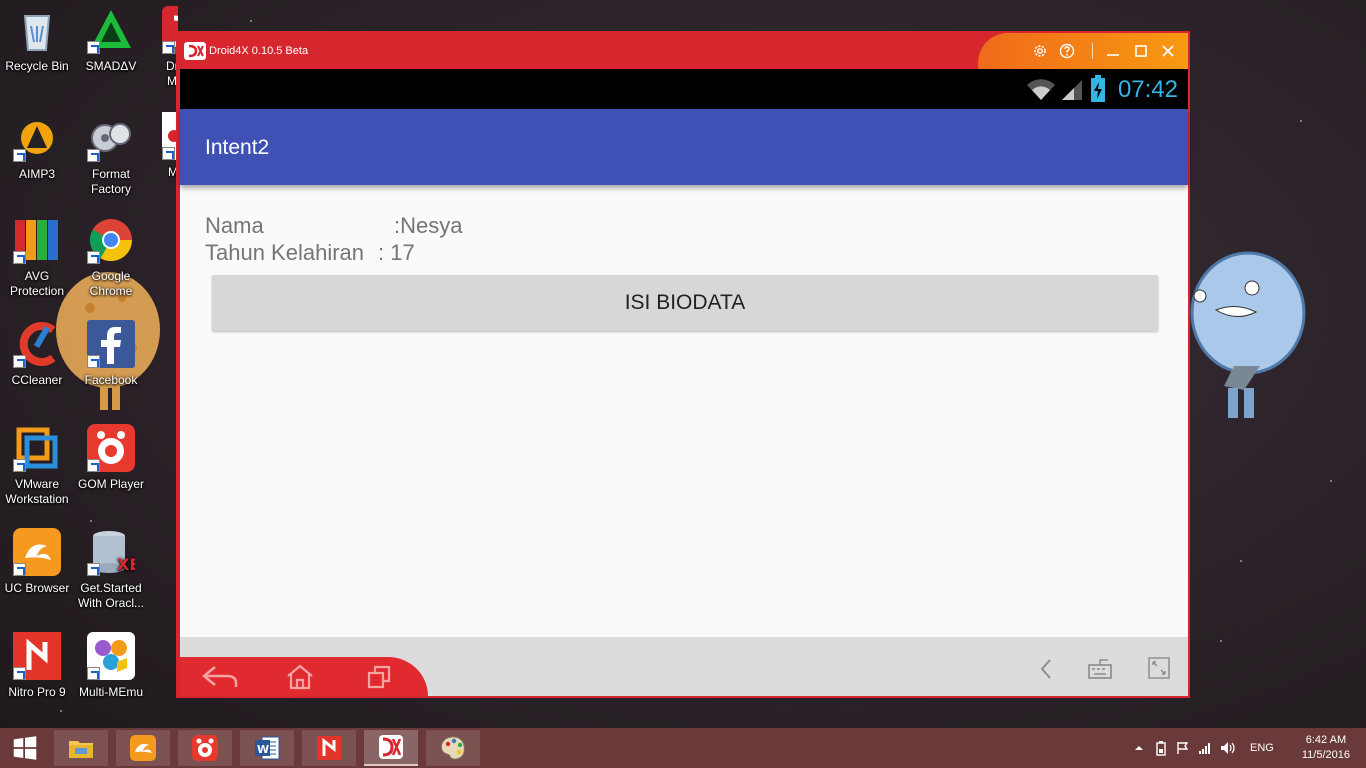 The height and width of the screenshot is (768, 1366). I want to click on desktop-icon-label: Recycle Bin, so click(37, 66).